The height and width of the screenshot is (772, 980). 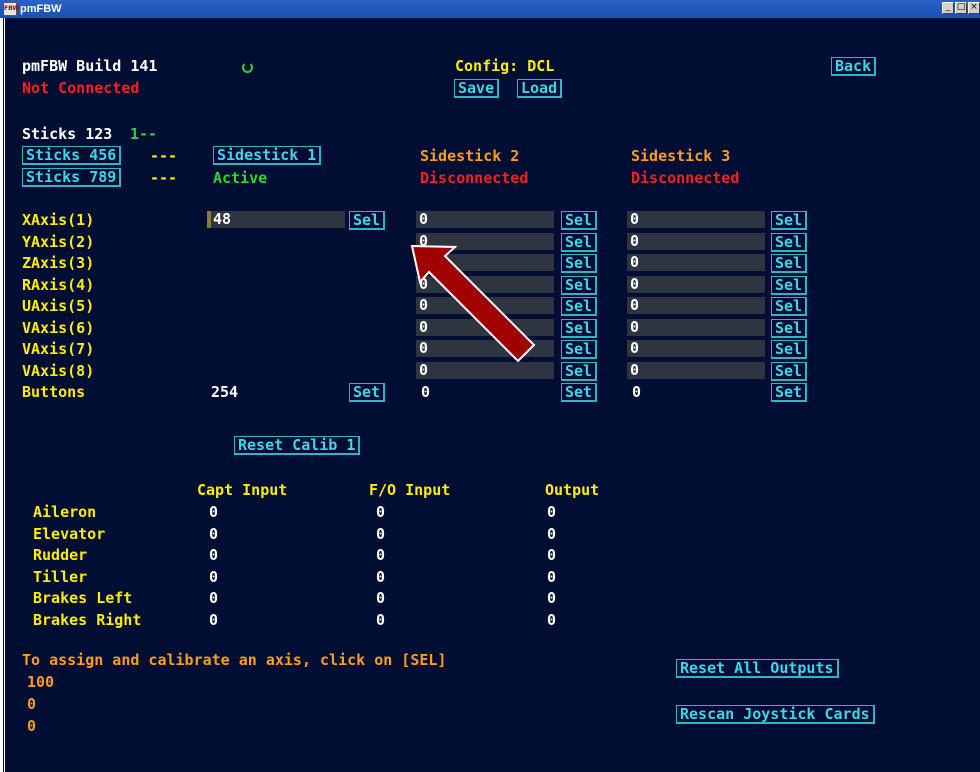 What do you see at coordinates (83, 598) in the screenshot?
I see `output-row-label: Brakes Left` at bounding box center [83, 598].